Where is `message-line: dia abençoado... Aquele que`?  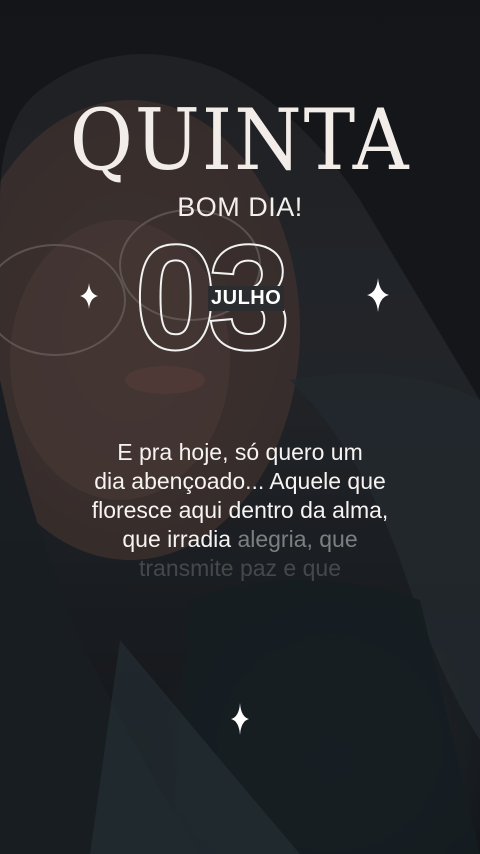 message-line: dia abençoado... Aquele que is located at coordinates (240, 481).